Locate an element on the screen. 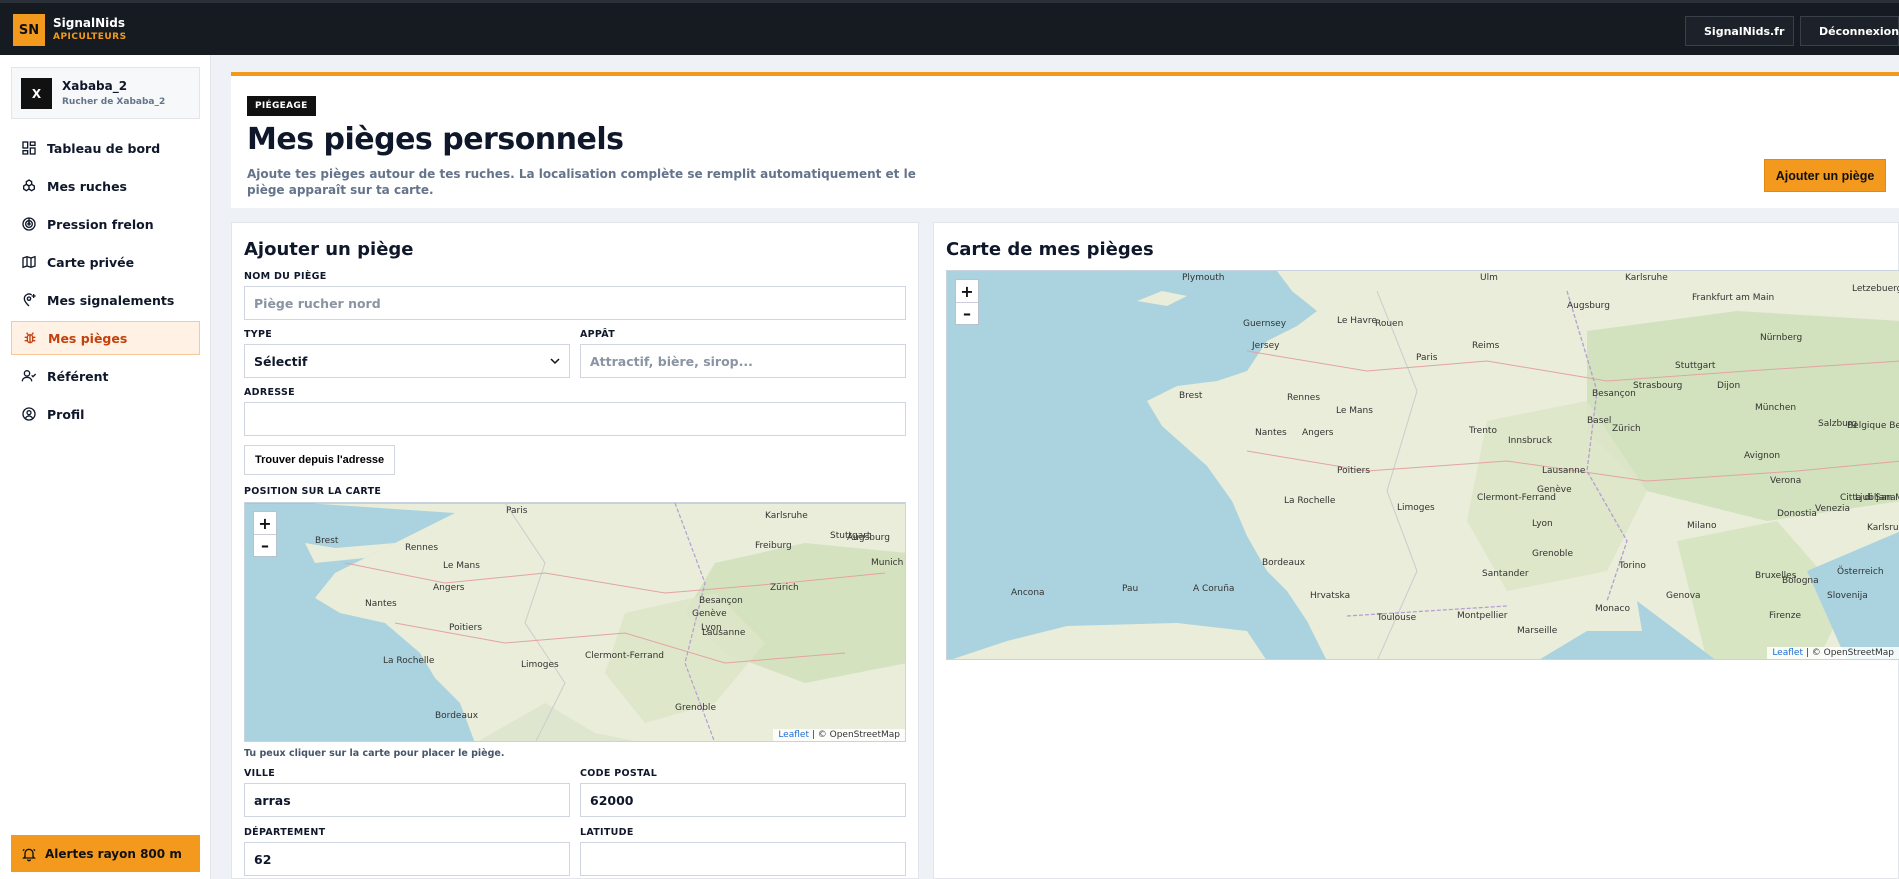  user-card: X Xababa_2 Rucher de Xababa_2 is located at coordinates (105, 93).